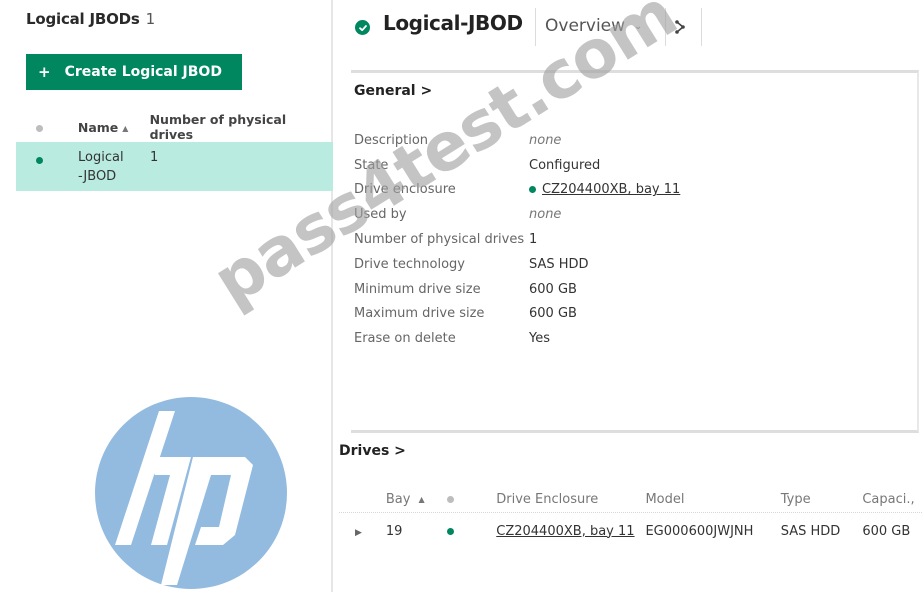 This screenshot has height=592, width=922. What do you see at coordinates (371, 165) in the screenshot?
I see `property-label: State` at bounding box center [371, 165].